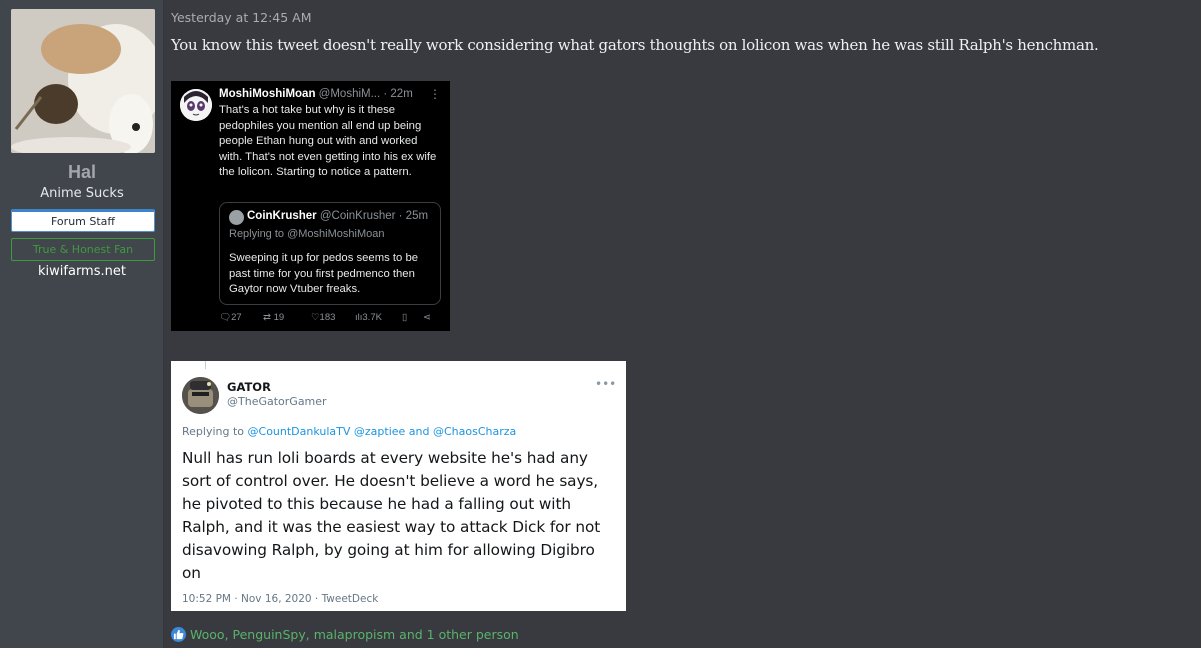 The height and width of the screenshot is (648, 1201). Describe the element at coordinates (82, 271) in the screenshot. I see `user-site: kiwifarms.net` at that location.